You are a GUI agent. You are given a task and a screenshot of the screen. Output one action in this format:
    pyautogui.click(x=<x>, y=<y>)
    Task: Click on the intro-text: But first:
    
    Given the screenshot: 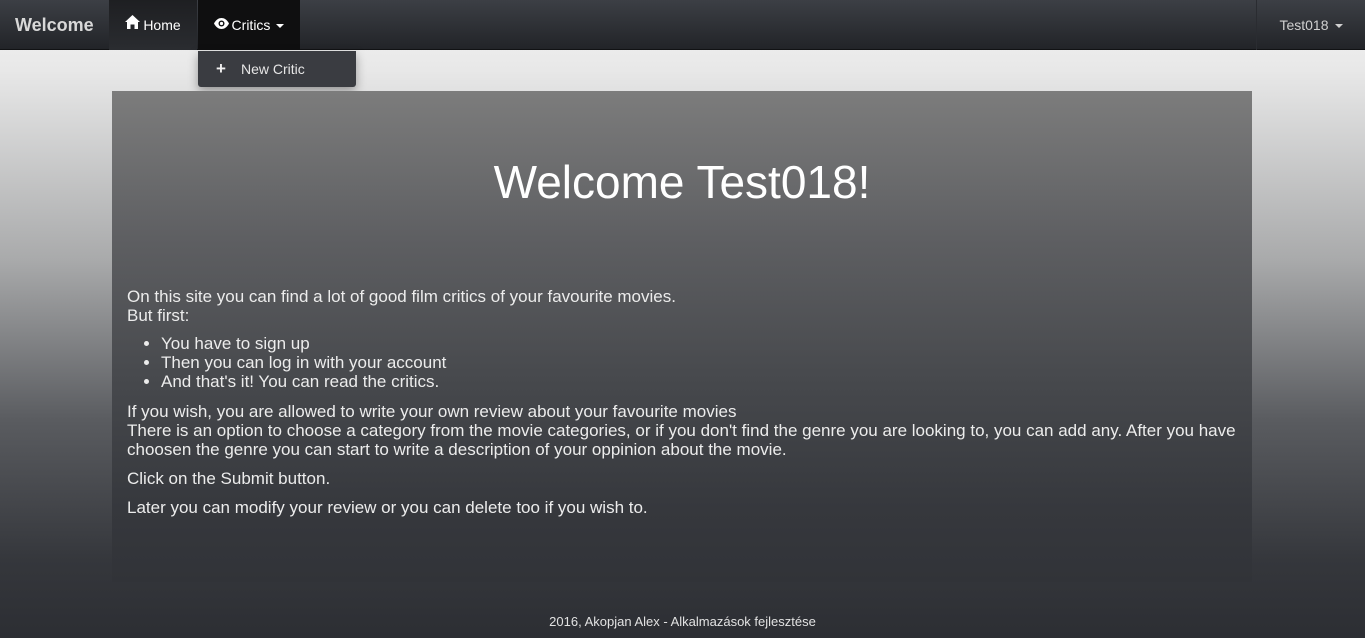 What is the action you would take?
    pyautogui.click(x=158, y=315)
    